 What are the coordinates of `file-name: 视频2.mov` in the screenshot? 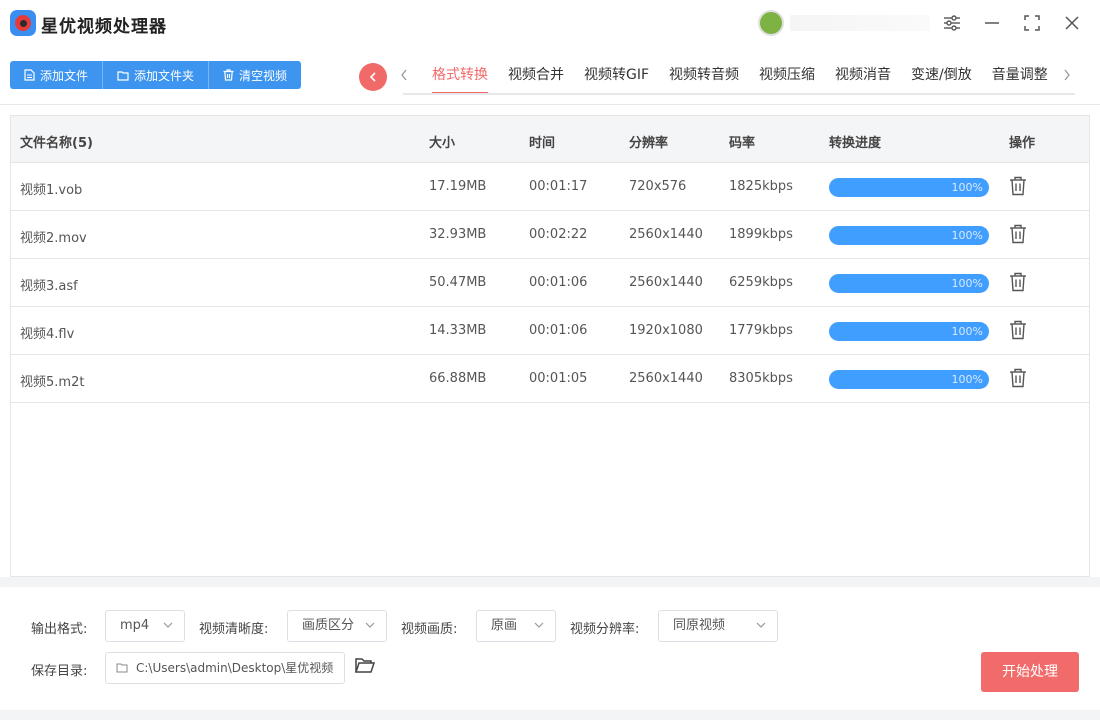 It's located at (53, 238).